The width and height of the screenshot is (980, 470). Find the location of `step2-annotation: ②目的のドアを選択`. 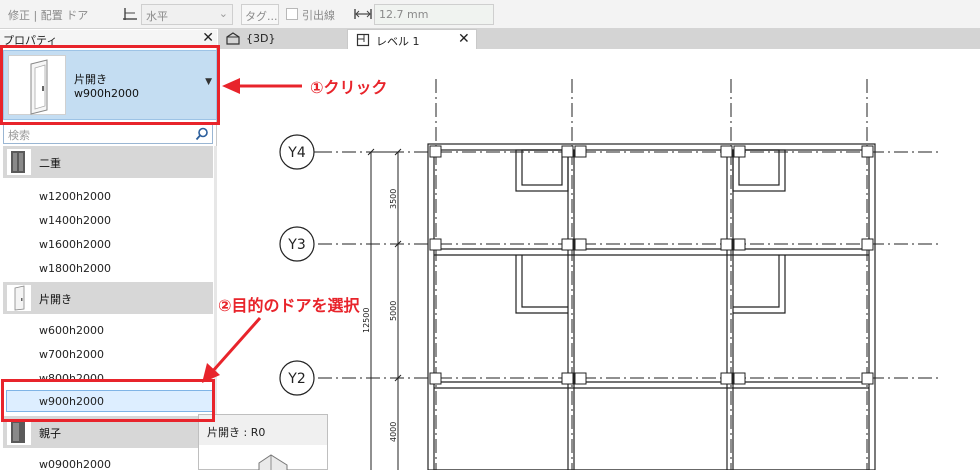

step2-annotation: ②目的のドアを選択 is located at coordinates (289, 305).